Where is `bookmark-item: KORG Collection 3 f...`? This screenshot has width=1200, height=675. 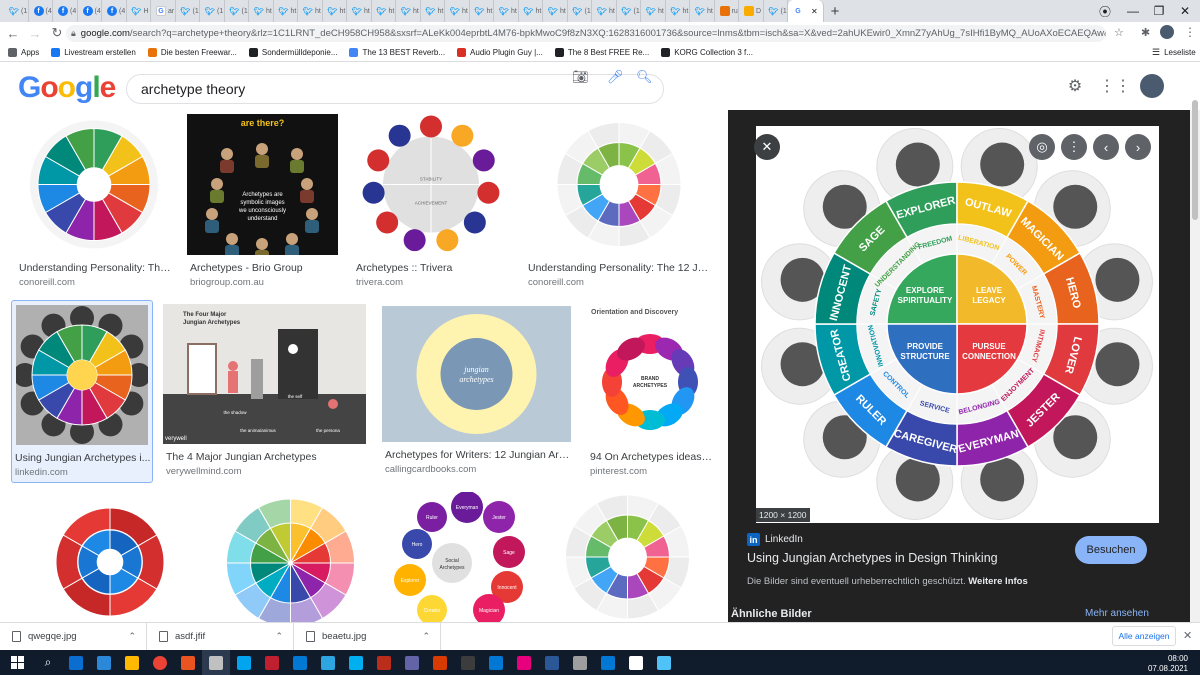 bookmark-item: KORG Collection 3 f... is located at coordinates (707, 52).